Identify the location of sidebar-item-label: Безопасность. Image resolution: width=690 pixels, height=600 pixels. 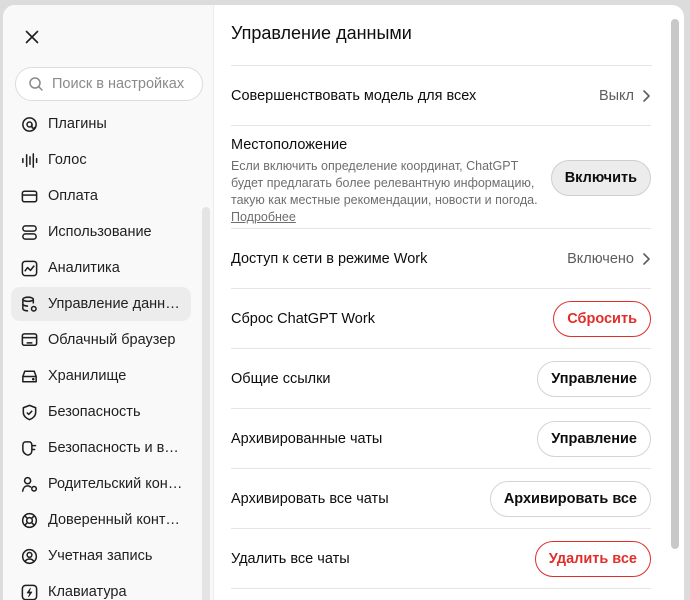
(94, 412).